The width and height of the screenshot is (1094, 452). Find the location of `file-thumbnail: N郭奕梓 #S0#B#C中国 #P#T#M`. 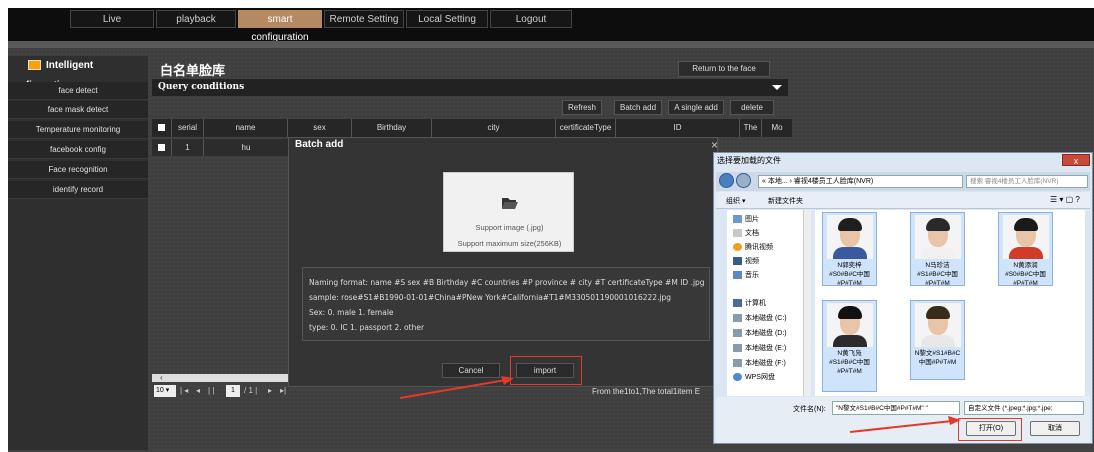

file-thumbnail: N郭奕梓 #S0#B#C中国 #P#T#M is located at coordinates (849, 249).